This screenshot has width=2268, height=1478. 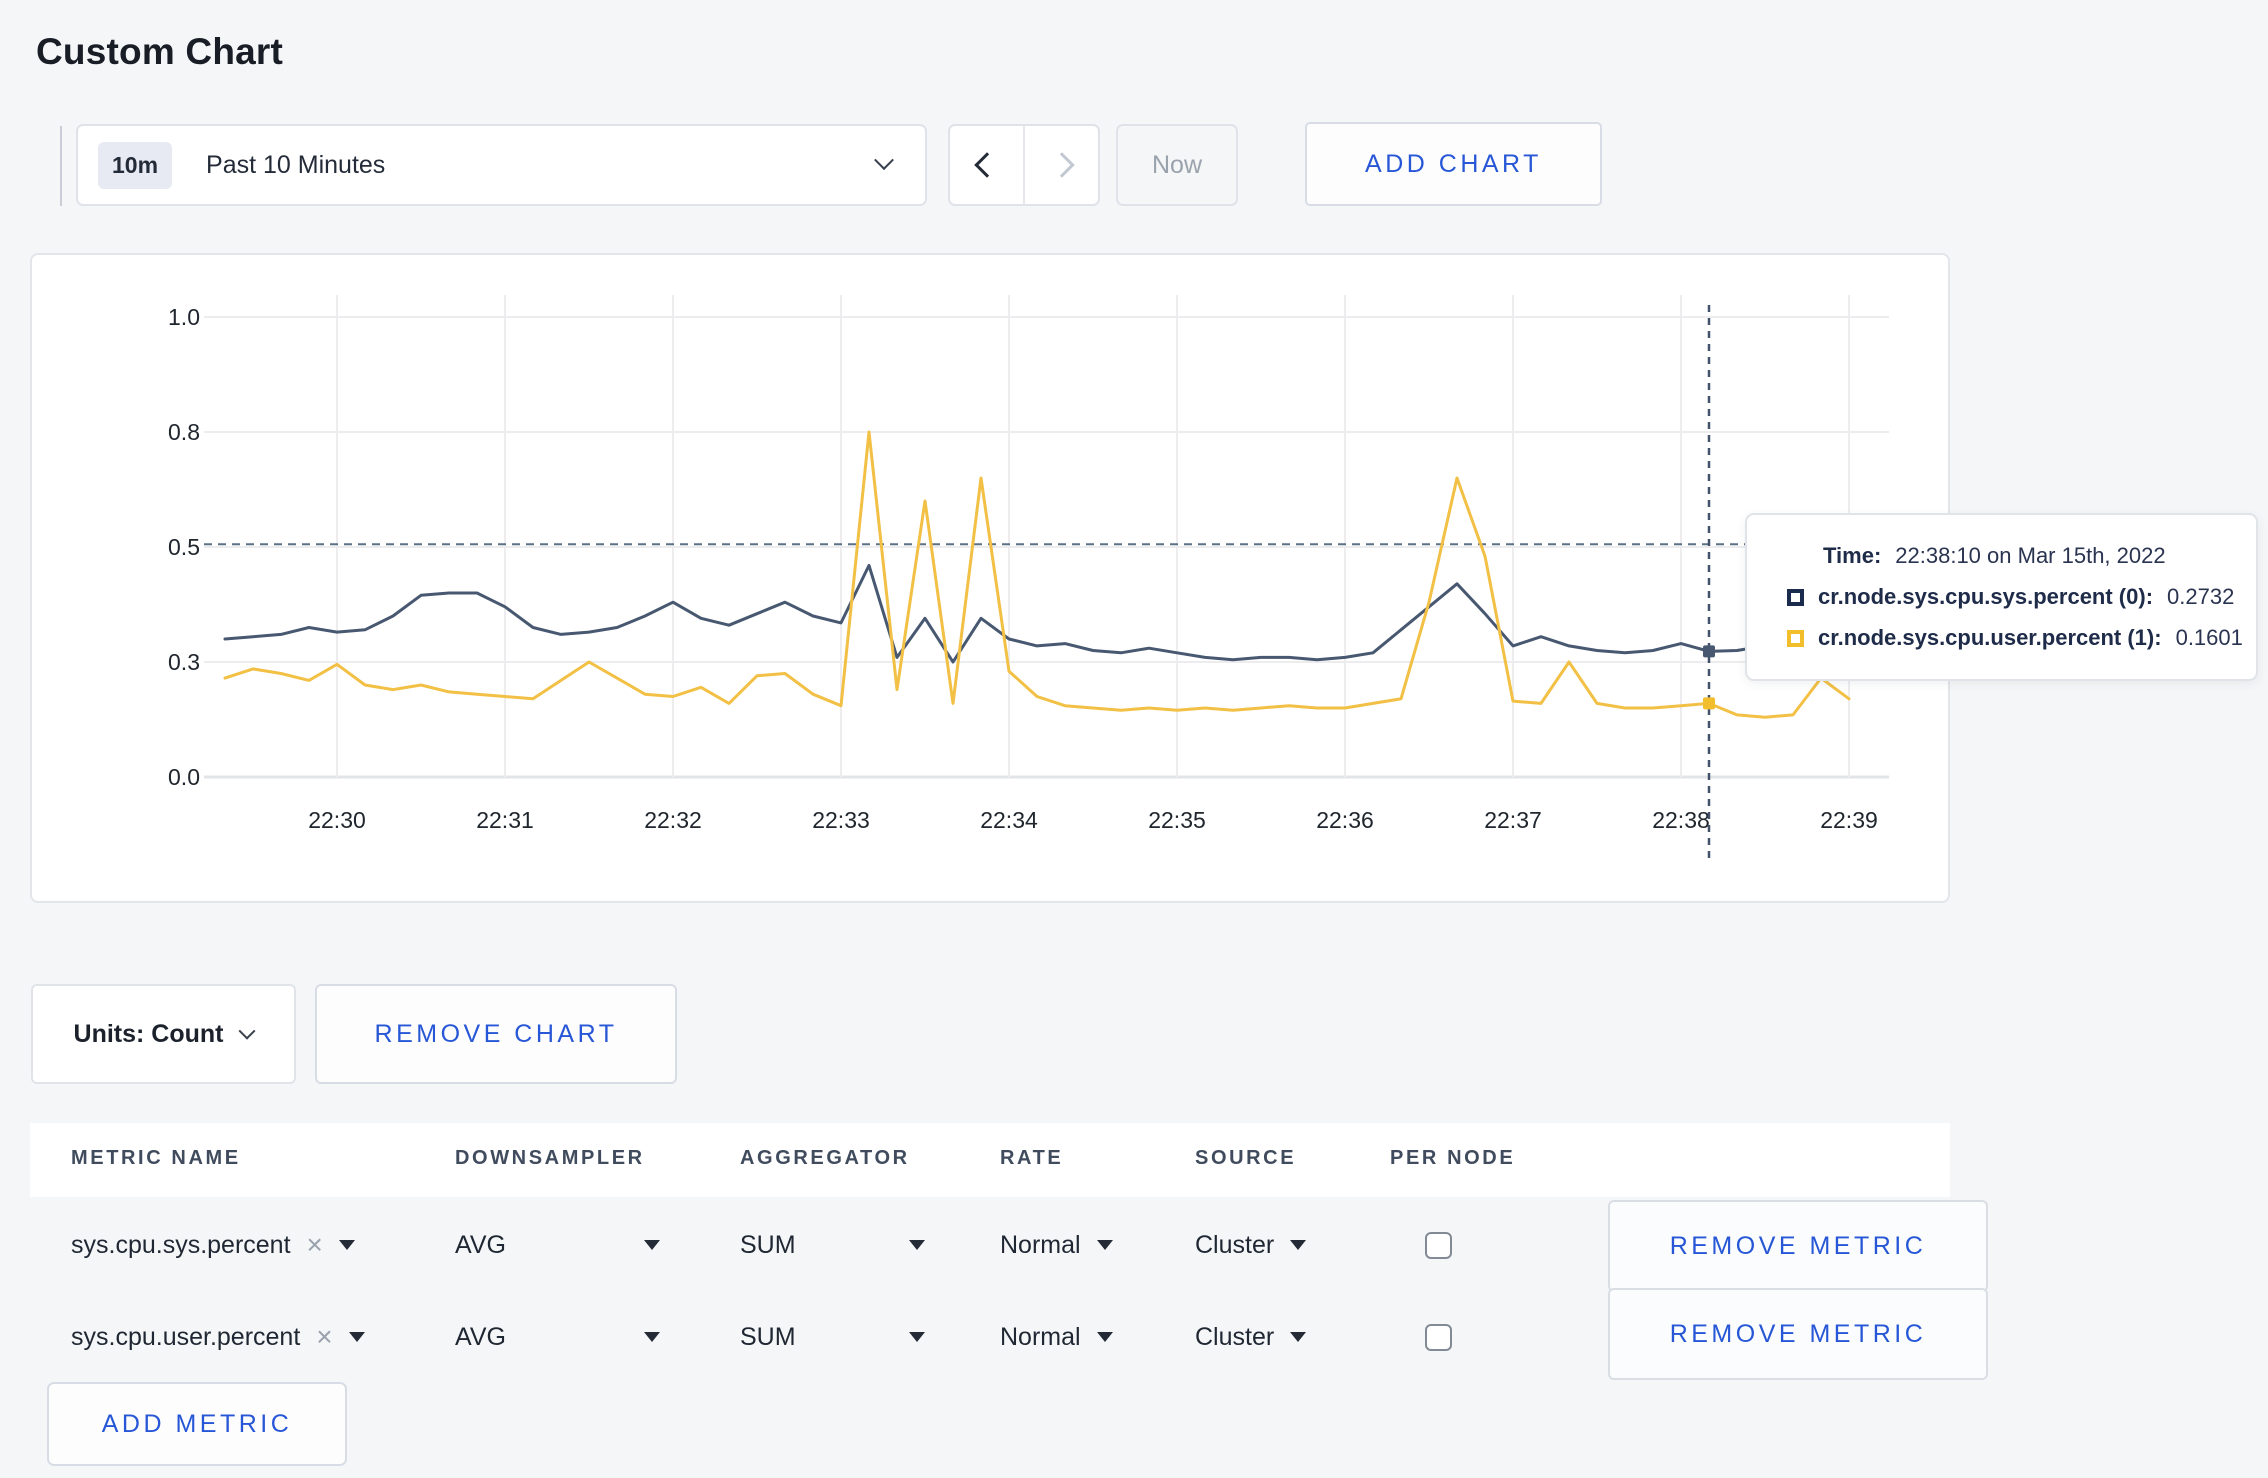 I want to click on add-chart-button: ADD CHART, so click(x=1453, y=164).